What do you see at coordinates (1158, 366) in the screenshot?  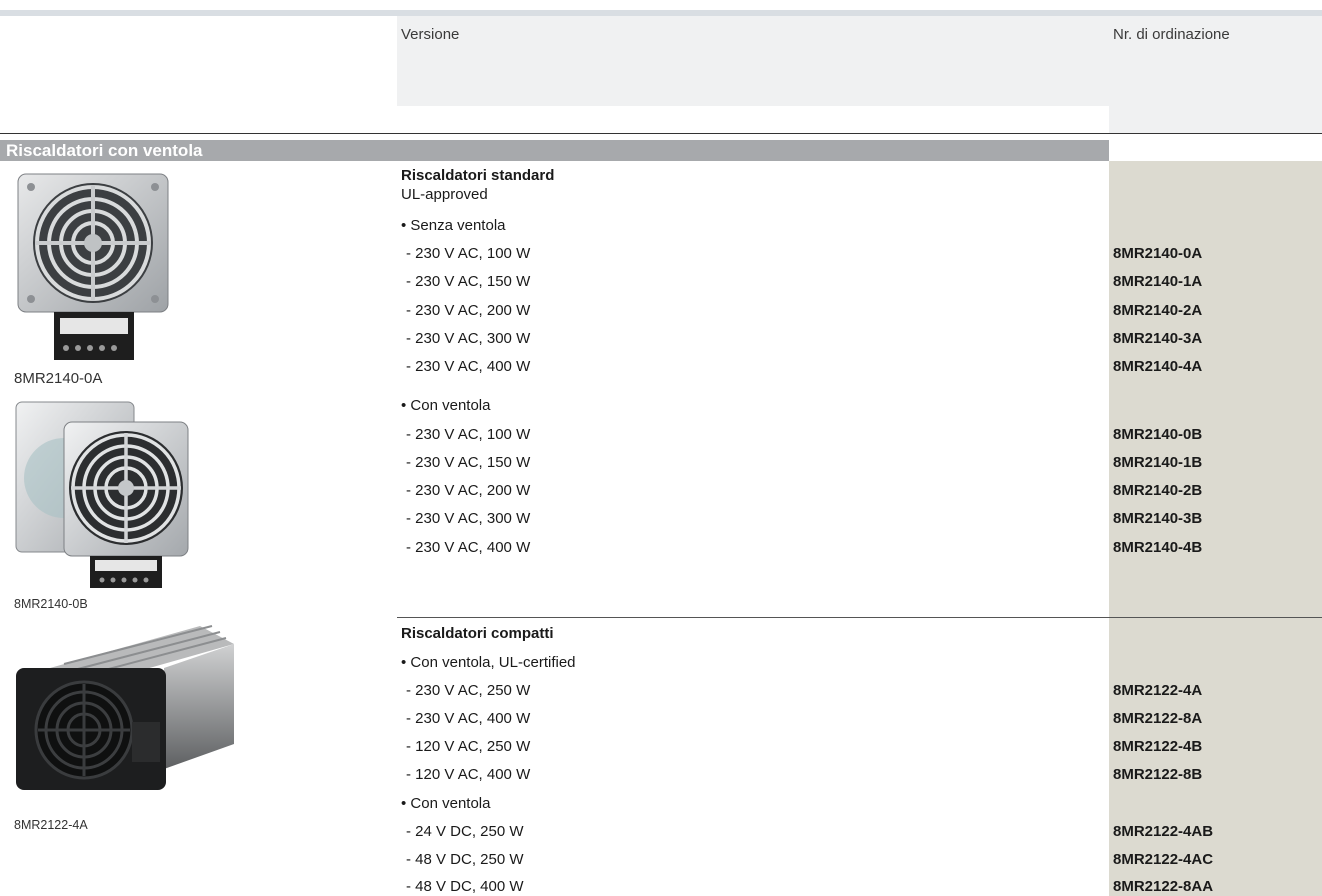 I see `order-number: 8MR2140-4A` at bounding box center [1158, 366].